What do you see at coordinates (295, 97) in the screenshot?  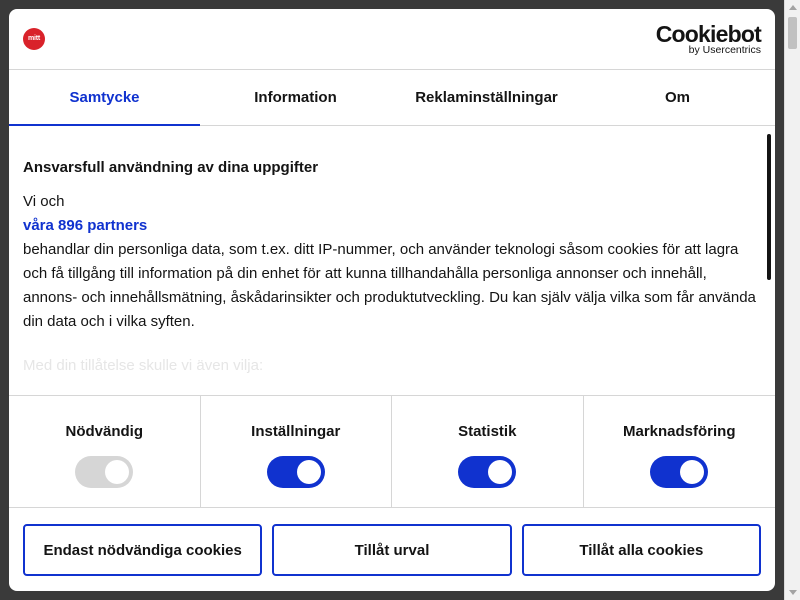 I see `tab-information: Information` at bounding box center [295, 97].